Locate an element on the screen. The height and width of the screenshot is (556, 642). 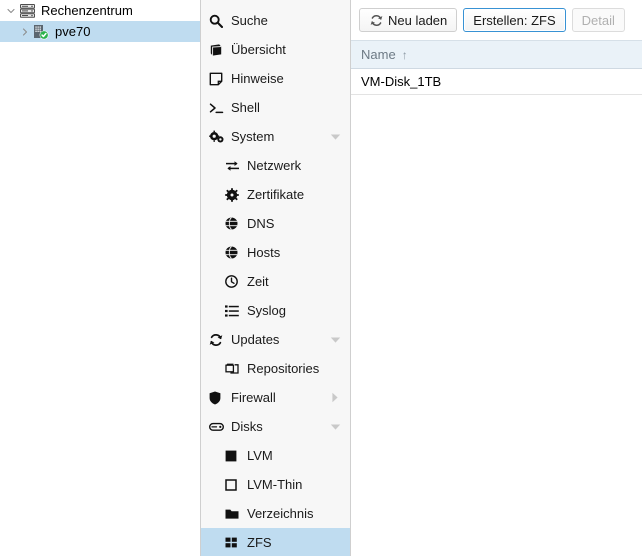
menu-item-label: Firewall is located at coordinates (253, 397).